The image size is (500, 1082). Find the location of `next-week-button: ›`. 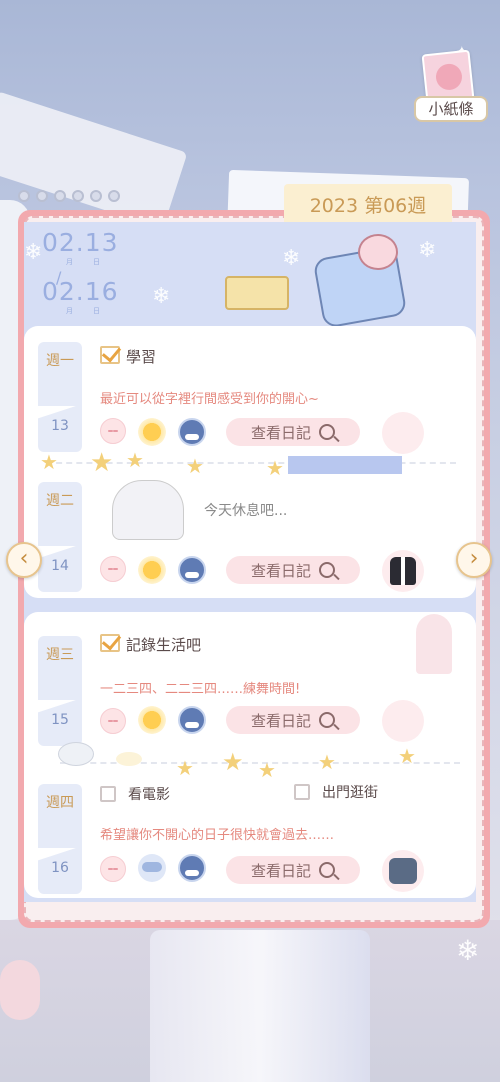

next-week-button: › is located at coordinates (474, 560).